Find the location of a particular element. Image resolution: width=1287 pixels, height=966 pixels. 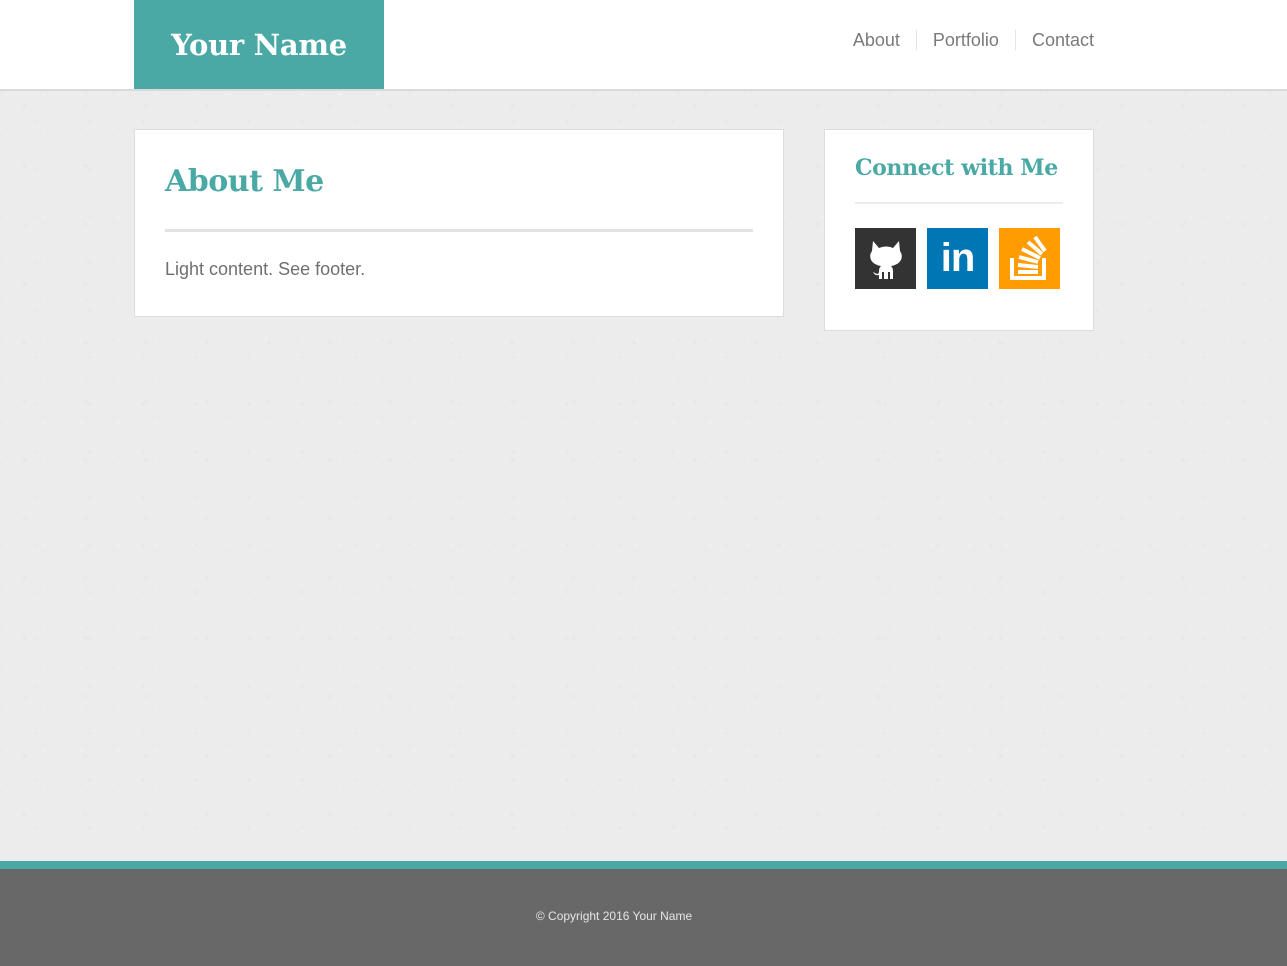

nav-link-contact: Contact is located at coordinates (1054, 40).